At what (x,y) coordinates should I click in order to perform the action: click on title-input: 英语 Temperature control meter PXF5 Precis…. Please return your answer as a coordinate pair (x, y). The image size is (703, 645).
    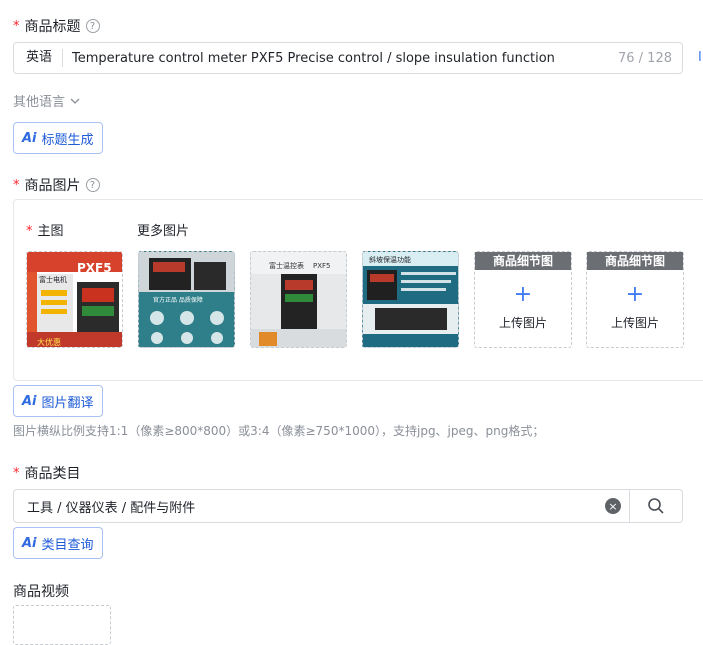
    Looking at the image, I should click on (348, 58).